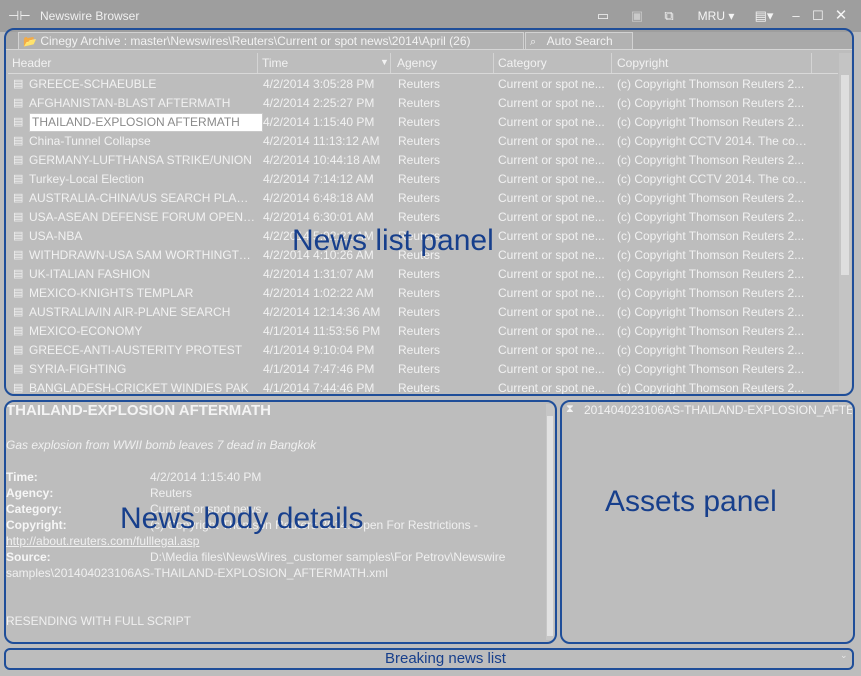 The height and width of the screenshot is (676, 861). What do you see at coordinates (716, 16) in the screenshot?
I see `mru-dropdown: MRU ▾` at bounding box center [716, 16].